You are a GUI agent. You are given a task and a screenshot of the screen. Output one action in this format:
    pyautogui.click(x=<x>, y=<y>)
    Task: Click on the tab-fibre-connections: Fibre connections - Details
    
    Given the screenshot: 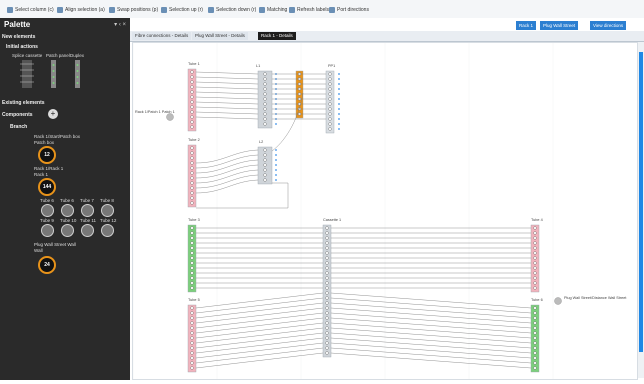 What is the action you would take?
    pyautogui.click(x=162, y=36)
    